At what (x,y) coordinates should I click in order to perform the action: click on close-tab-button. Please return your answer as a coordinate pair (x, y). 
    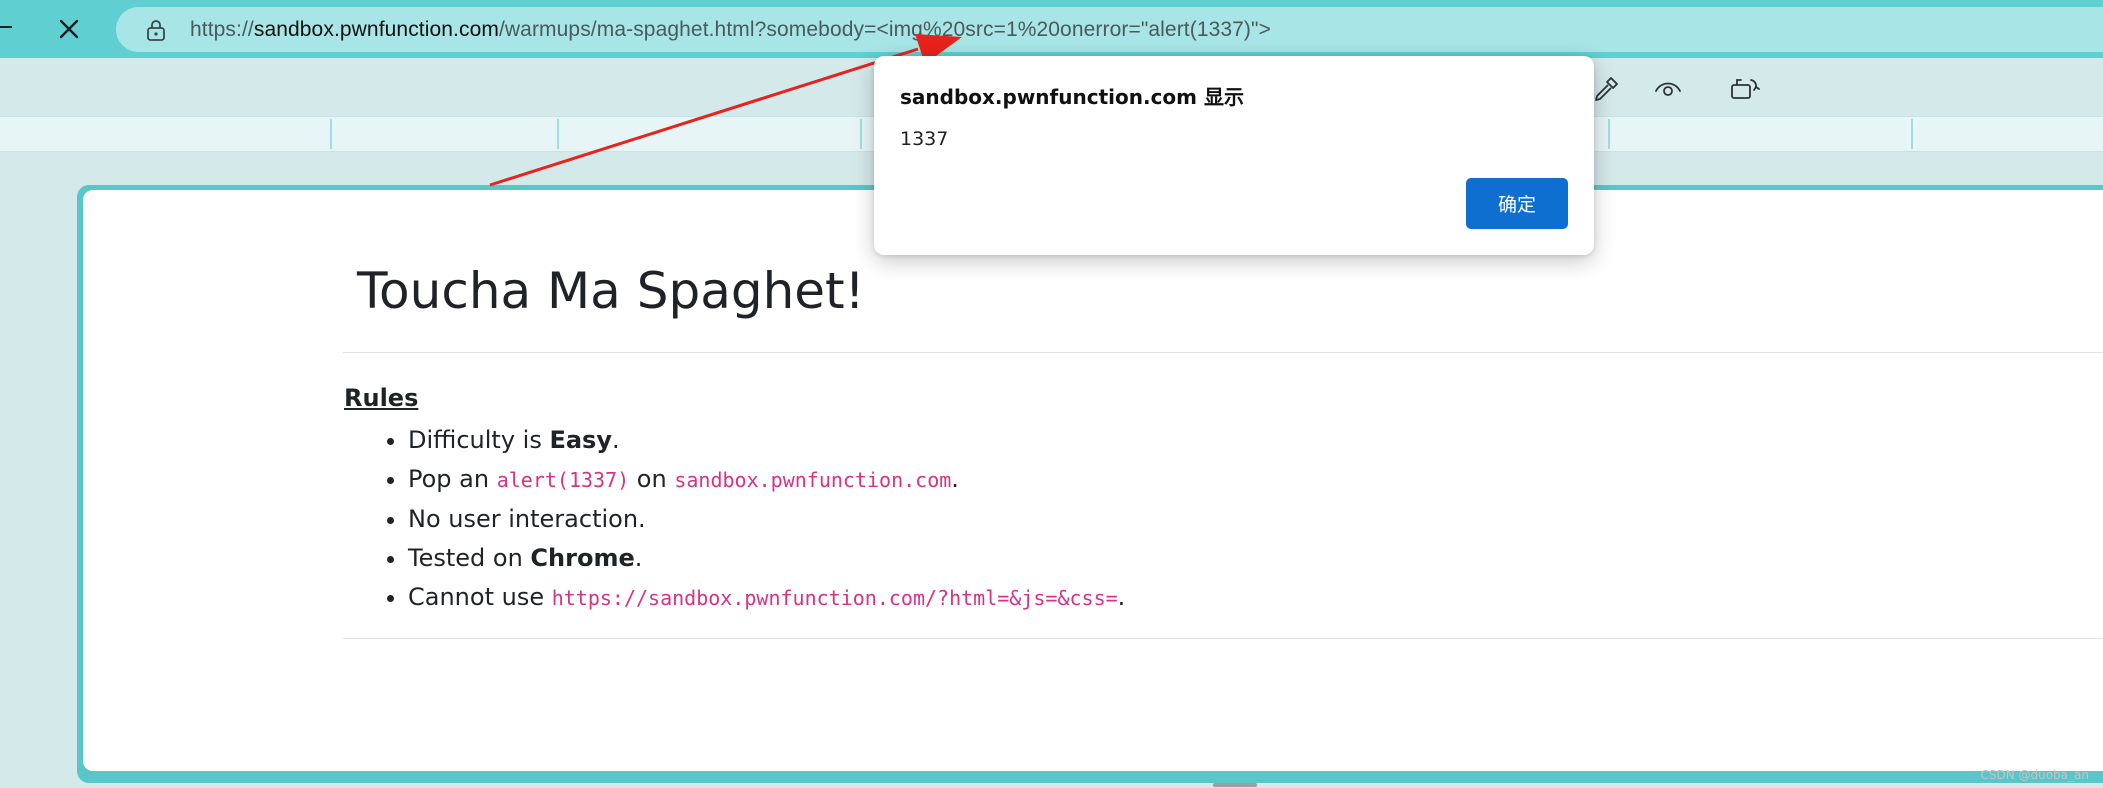
    Looking at the image, I should click on (69, 29).